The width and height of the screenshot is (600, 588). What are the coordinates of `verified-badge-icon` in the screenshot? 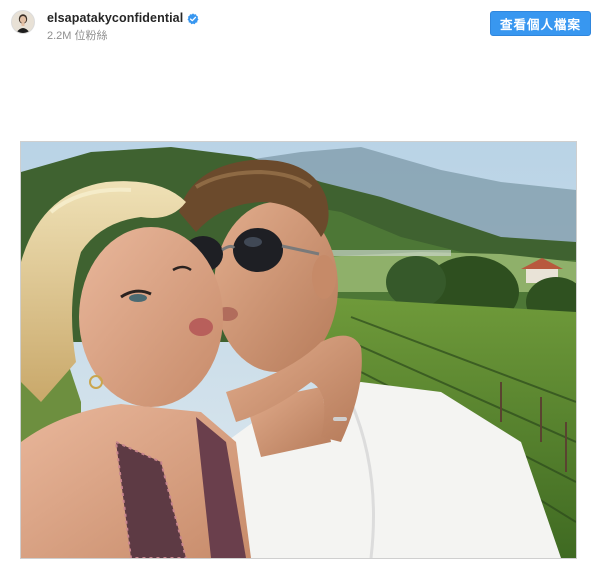 It's located at (193, 18).